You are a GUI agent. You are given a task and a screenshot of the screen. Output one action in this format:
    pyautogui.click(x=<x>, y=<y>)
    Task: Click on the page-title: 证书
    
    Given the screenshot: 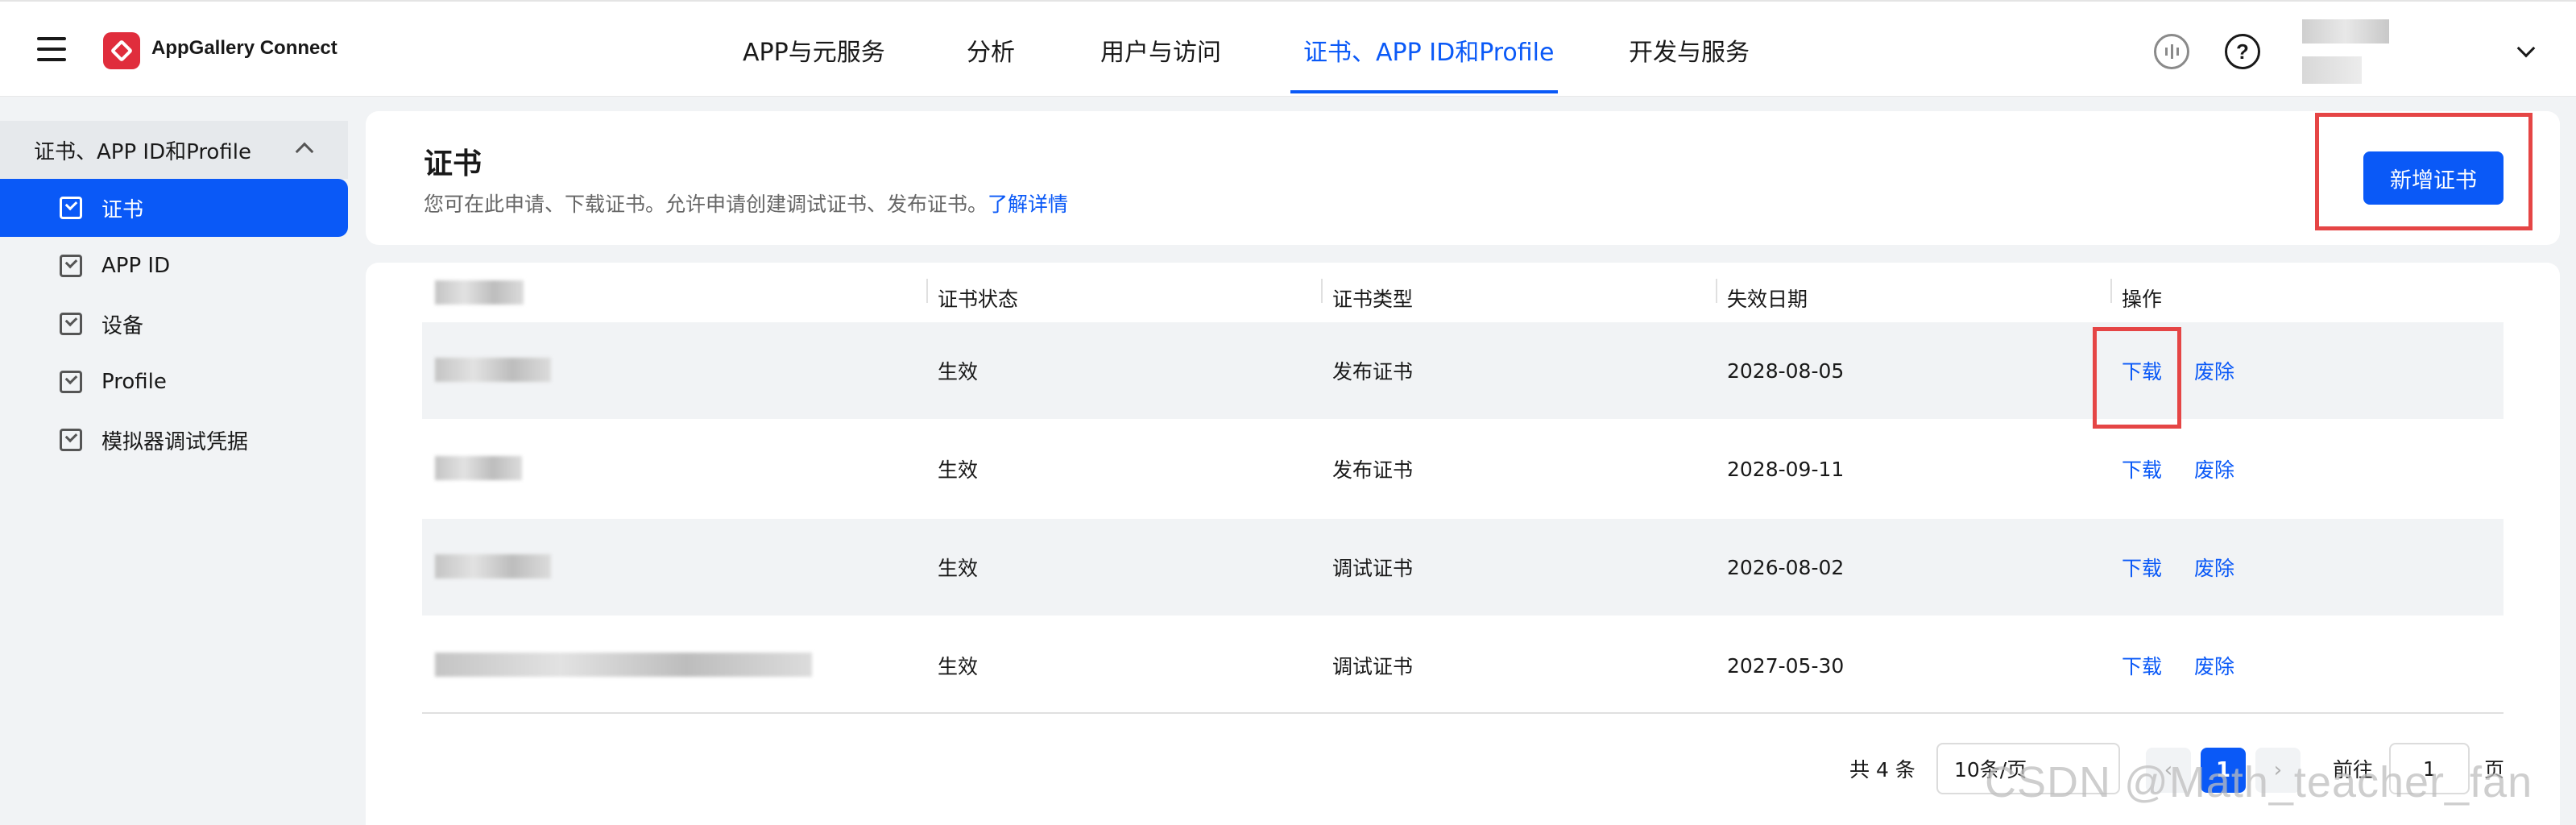 What is the action you would take?
    pyautogui.click(x=453, y=163)
    